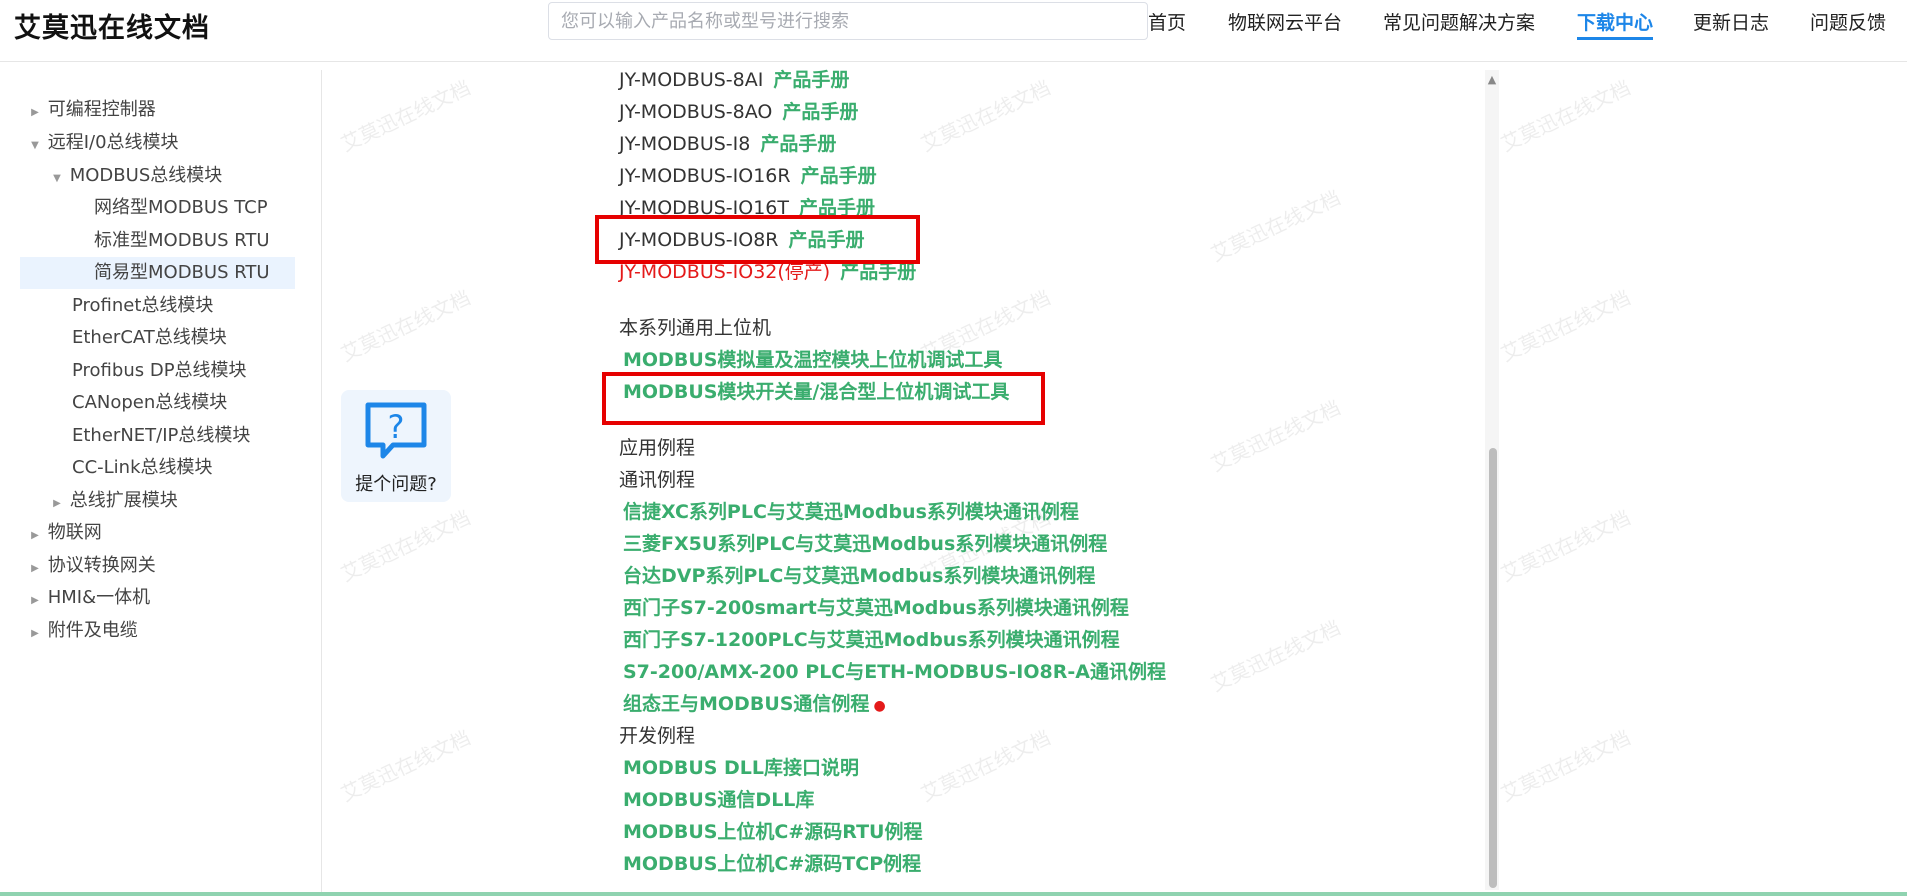 The height and width of the screenshot is (896, 1907). Describe the element at coordinates (772, 832) in the screenshot. I see `dev-example-link: MODBUS上位机C#源码RTU例程` at that location.